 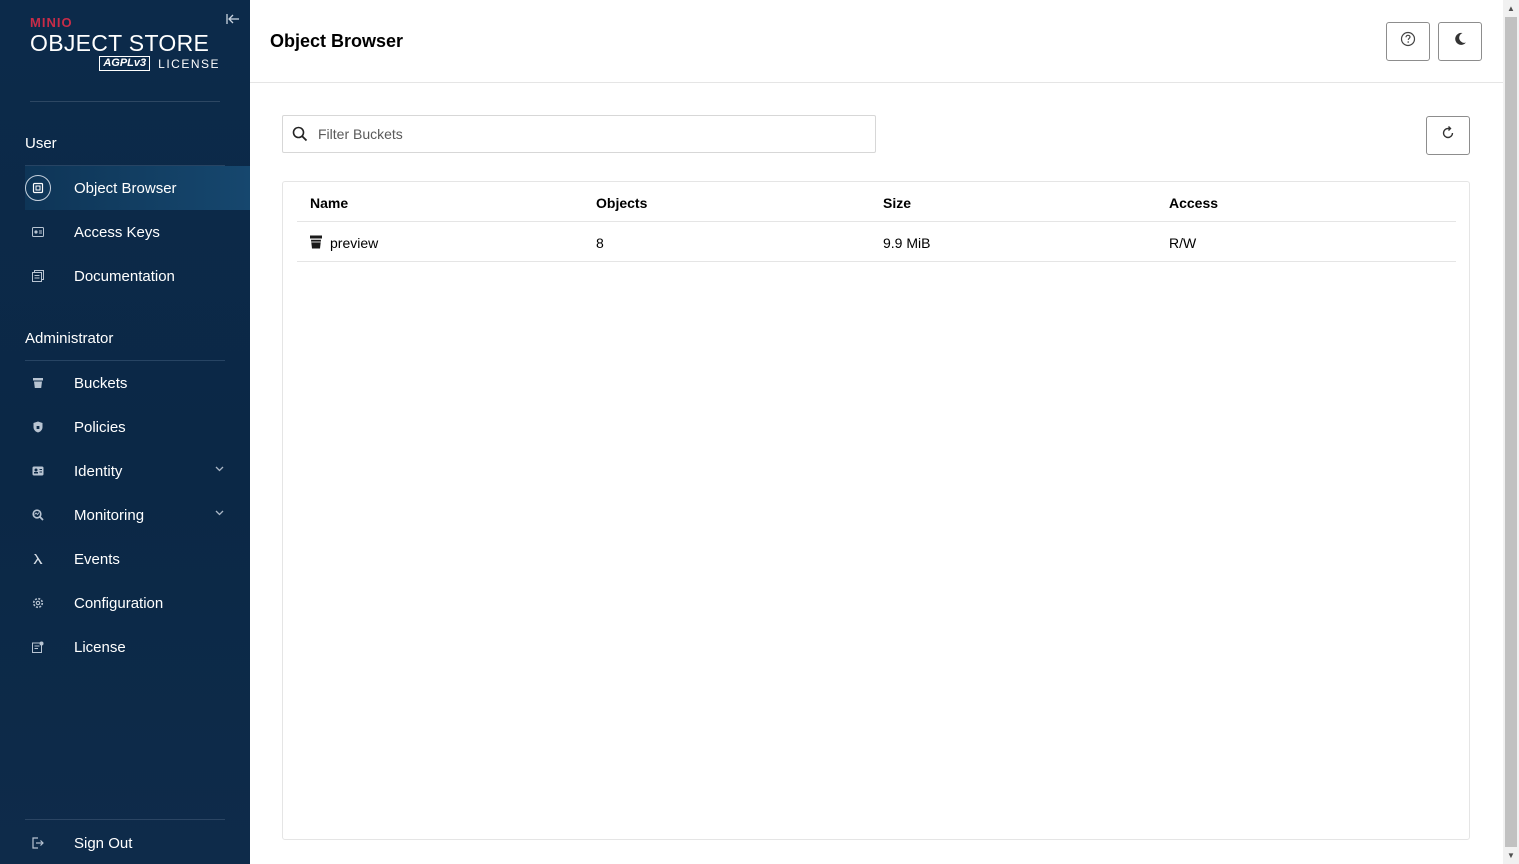 I want to click on table-row: preview 8 9.9 MiB R/W, so click(x=876, y=242).